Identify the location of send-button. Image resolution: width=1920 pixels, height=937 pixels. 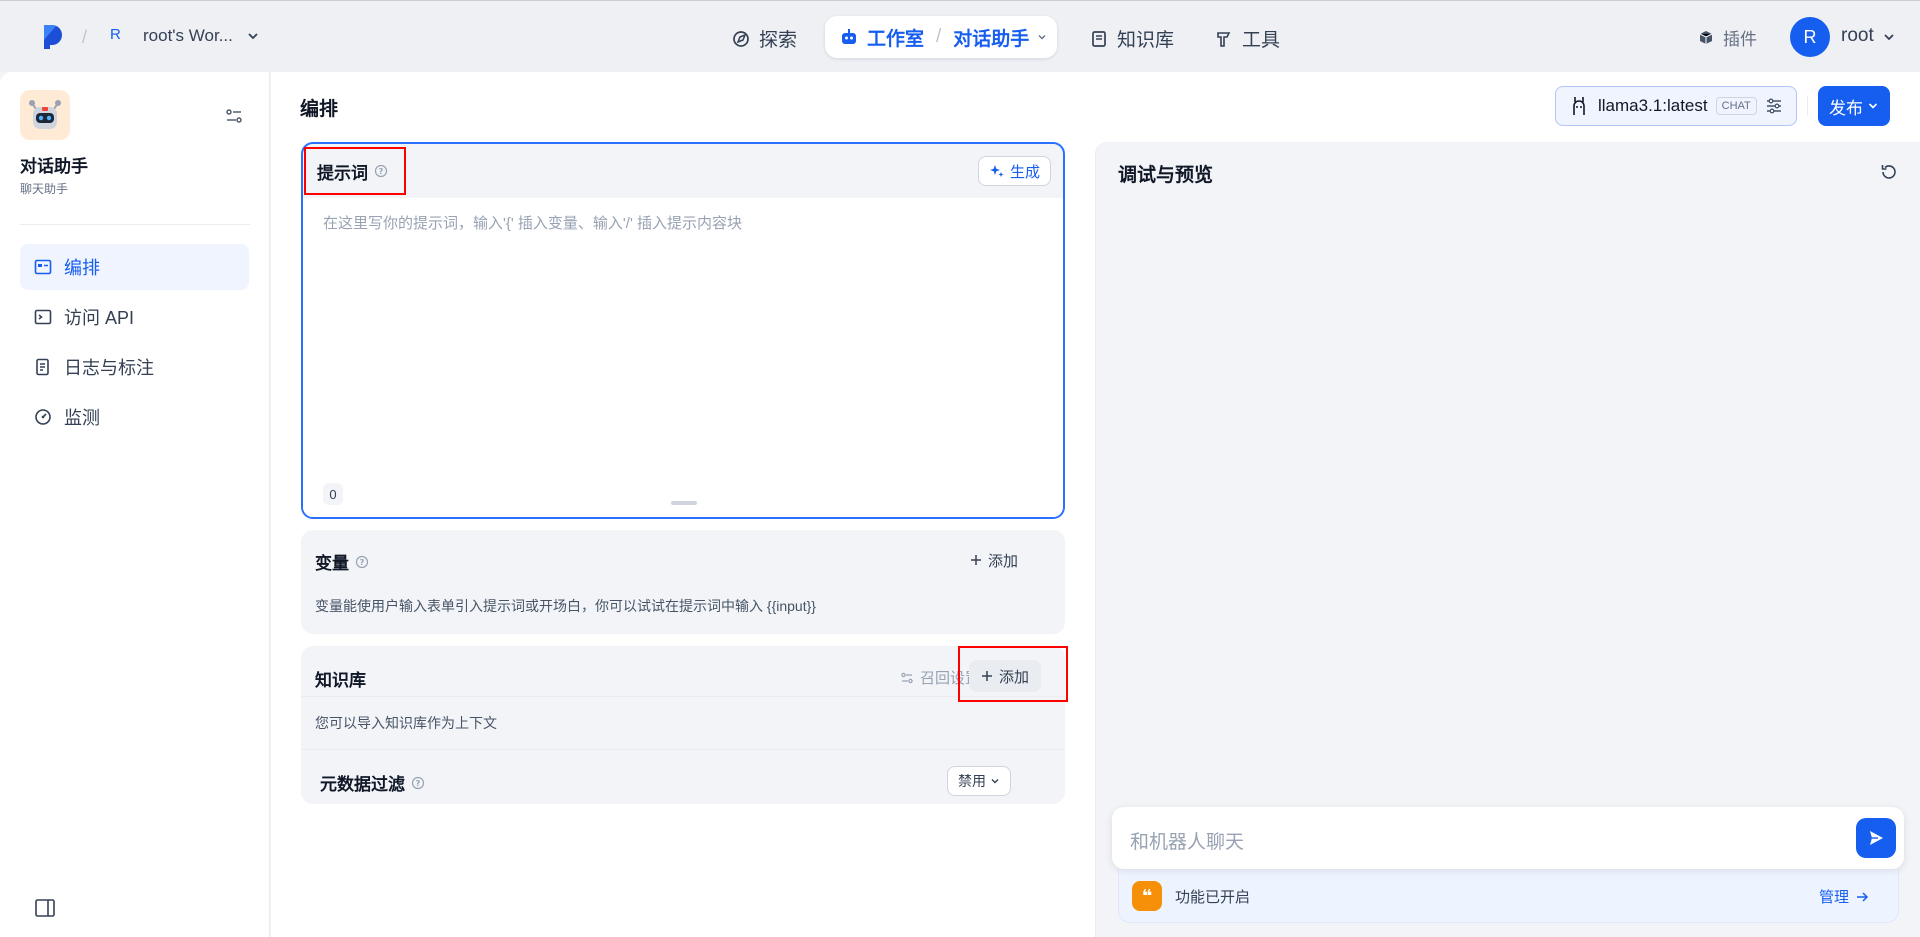
(1876, 838).